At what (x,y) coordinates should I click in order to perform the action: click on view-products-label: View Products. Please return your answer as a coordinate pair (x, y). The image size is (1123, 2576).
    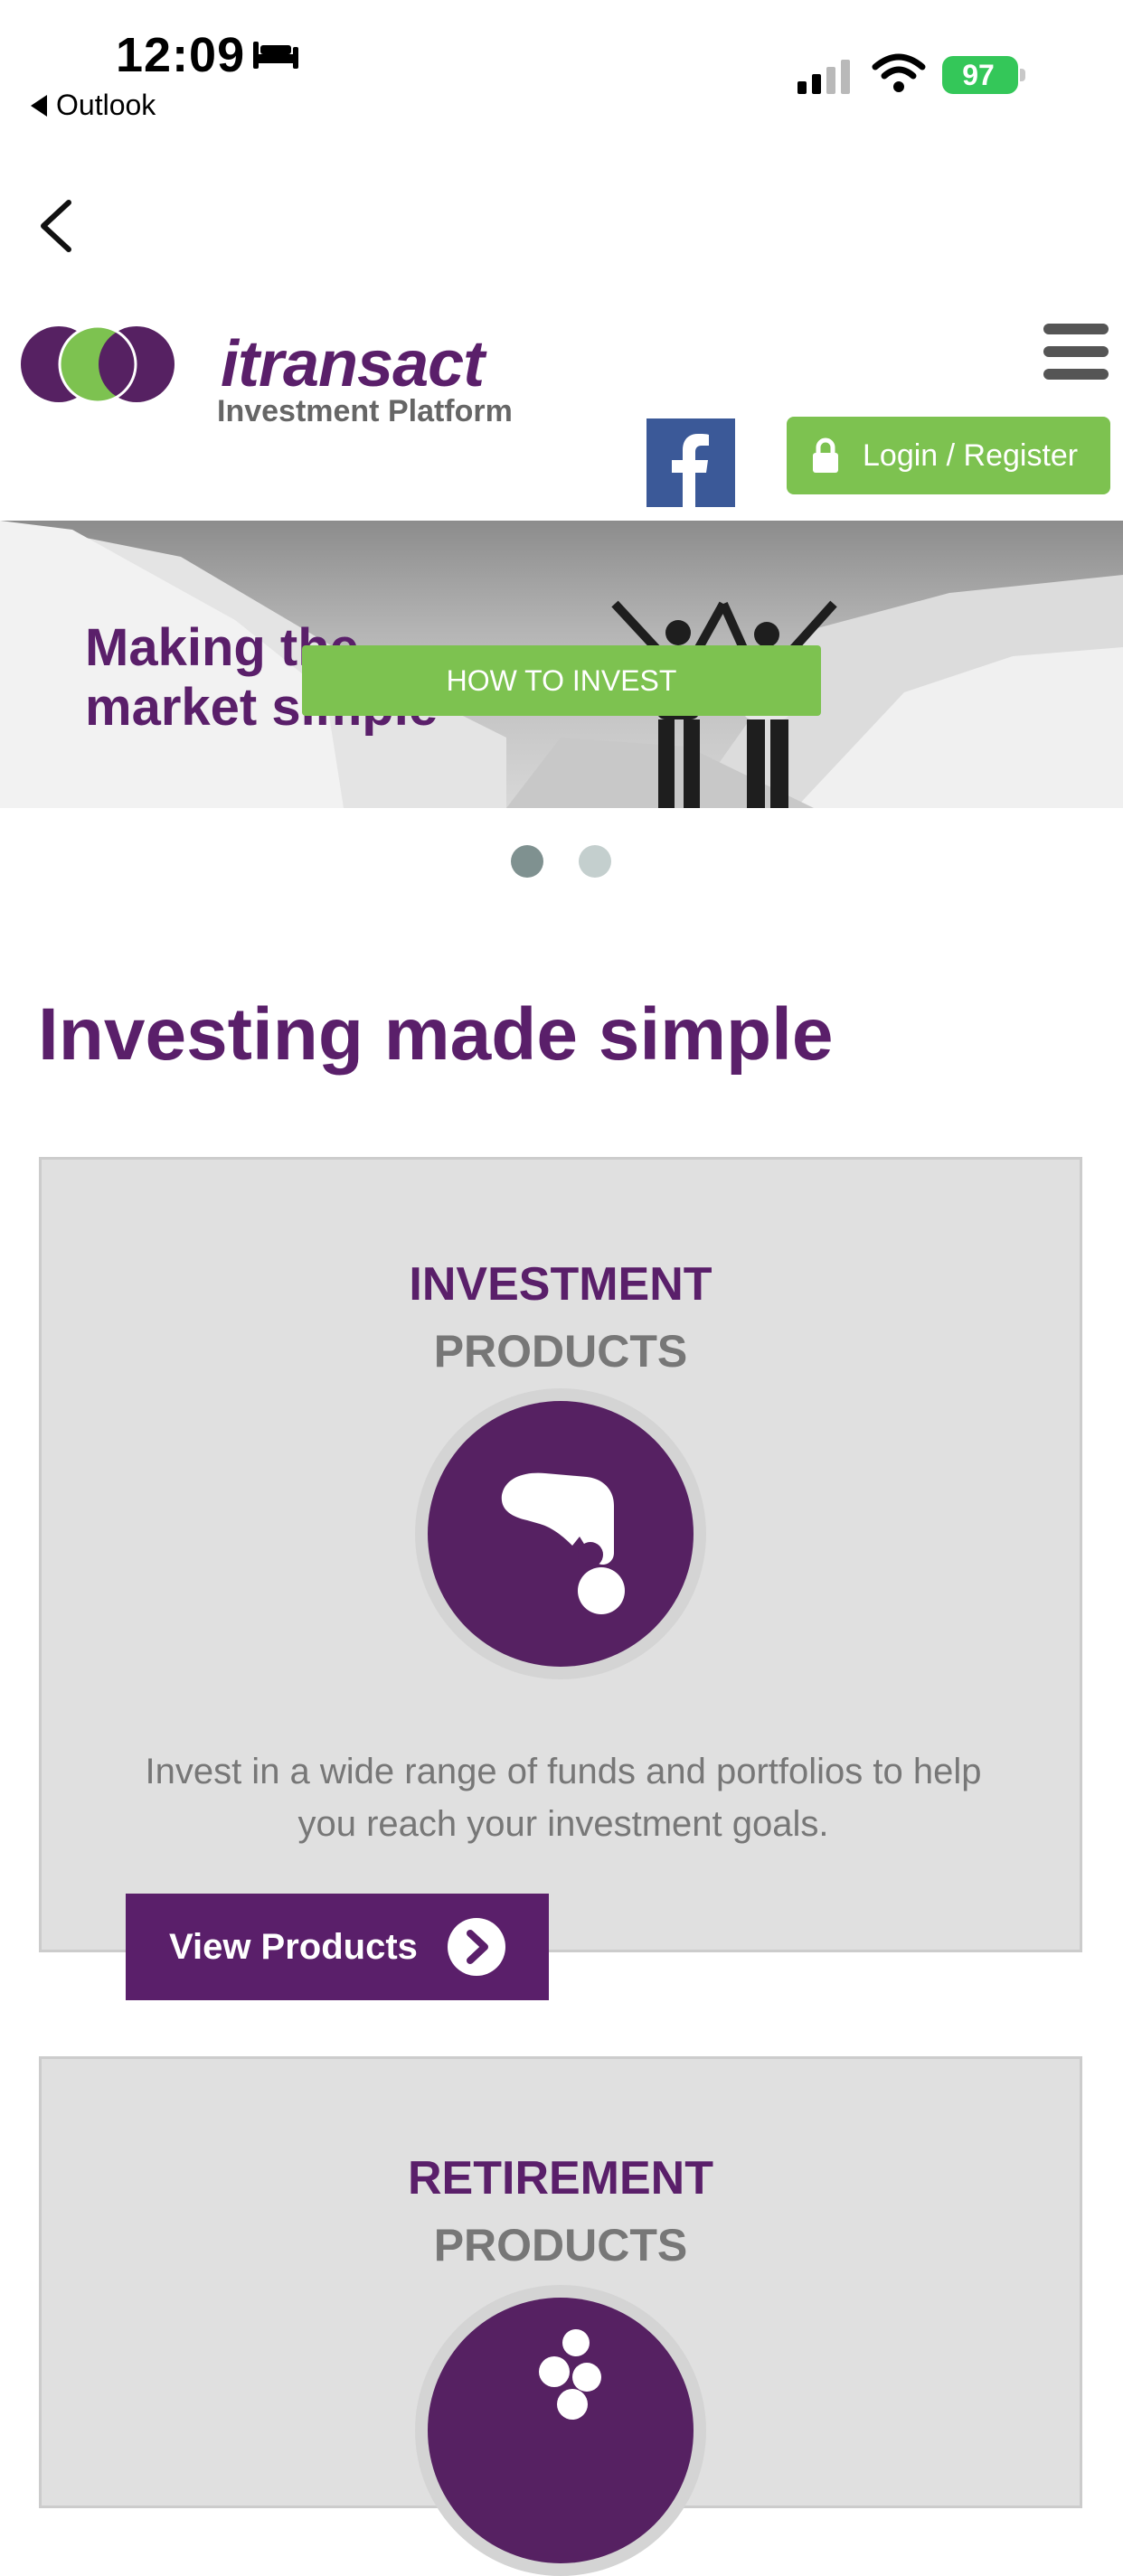
    Looking at the image, I should click on (294, 1946).